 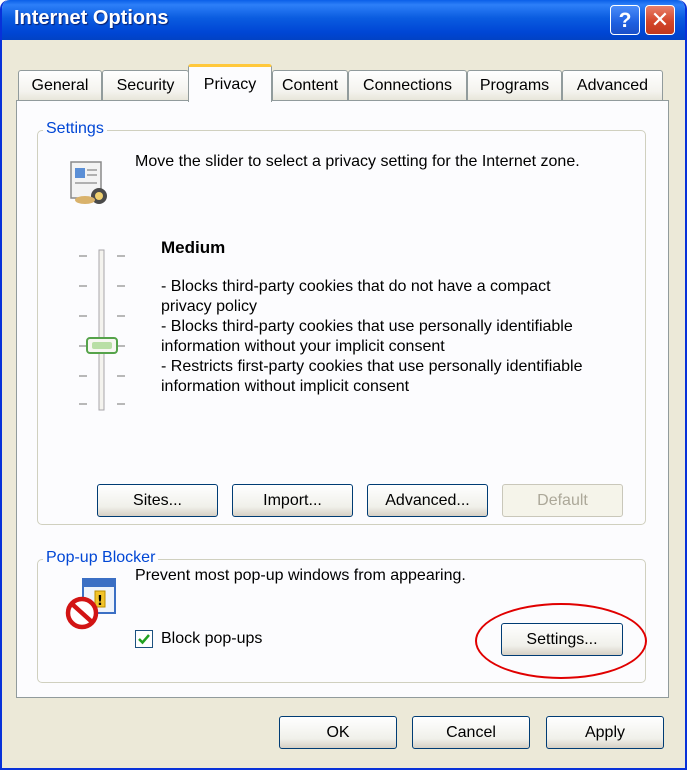 I want to click on privacy-level-title: Medium, so click(x=193, y=247).